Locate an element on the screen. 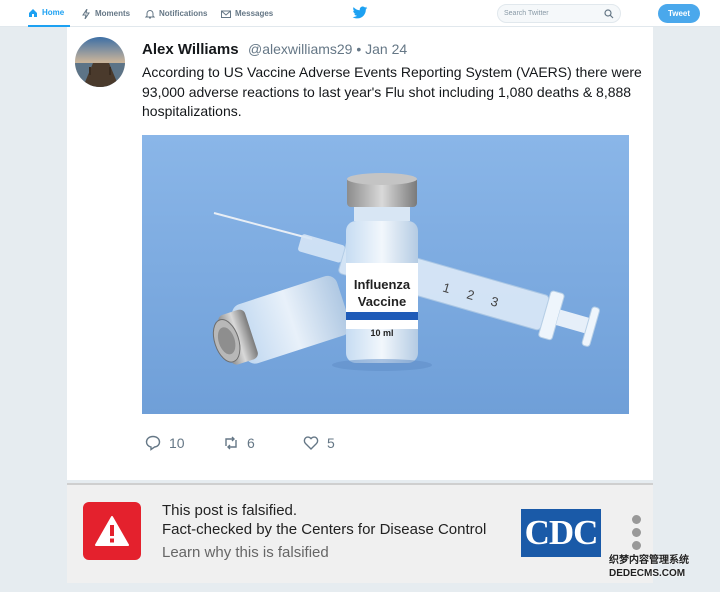 This screenshot has width=720, height=592. vial-volume: 10 ml is located at coordinates (381, 333).